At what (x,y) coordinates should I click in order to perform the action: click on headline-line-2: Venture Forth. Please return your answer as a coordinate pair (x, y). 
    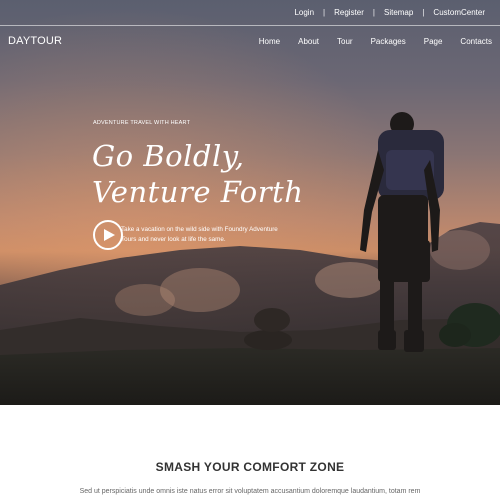
    Looking at the image, I should click on (198, 192).